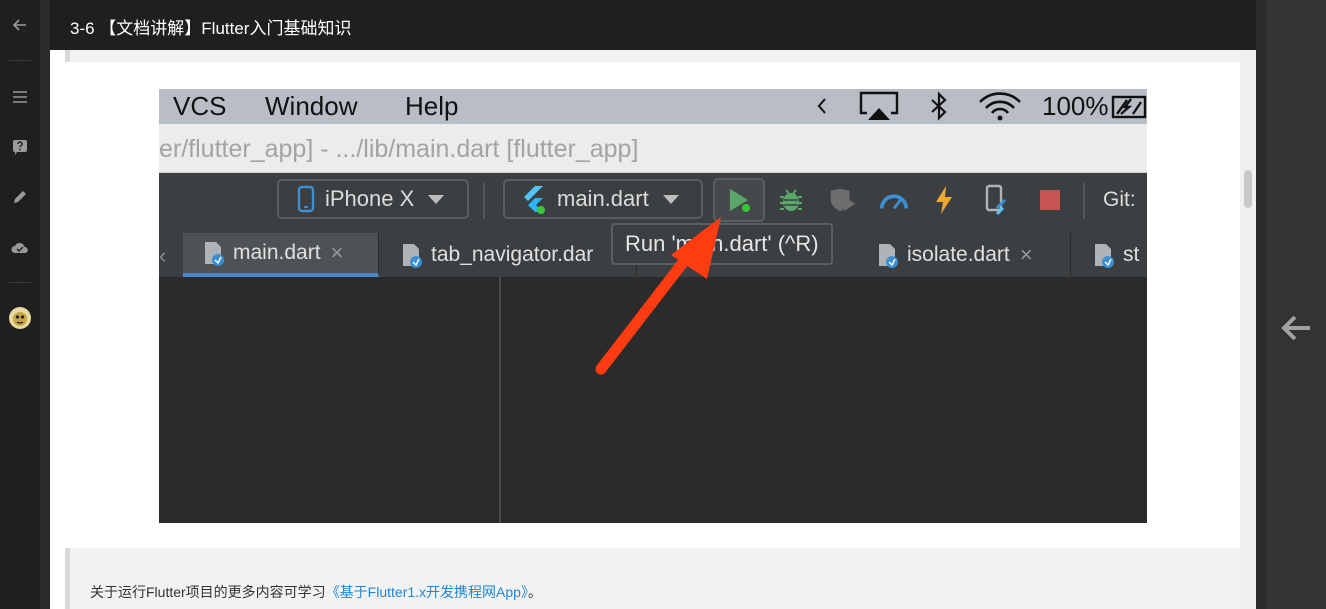  Describe the element at coordinates (658, 296) in the screenshot. I see `annotation-arrow` at that location.